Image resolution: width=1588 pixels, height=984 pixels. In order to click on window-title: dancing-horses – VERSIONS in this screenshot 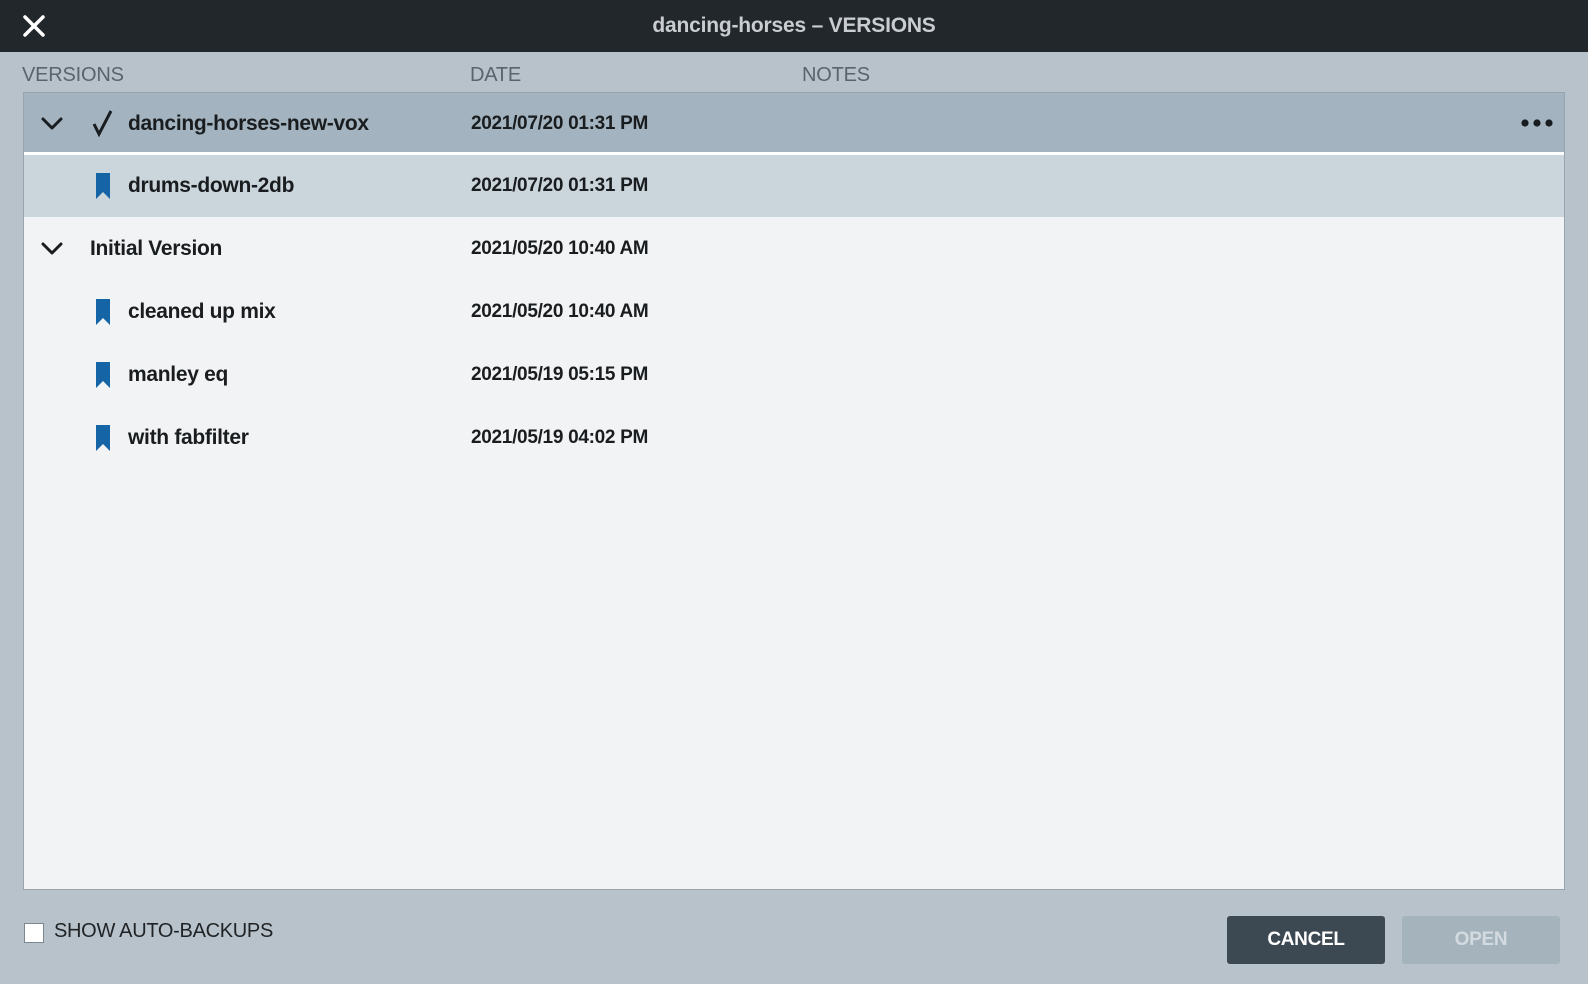, I will do `click(794, 25)`.